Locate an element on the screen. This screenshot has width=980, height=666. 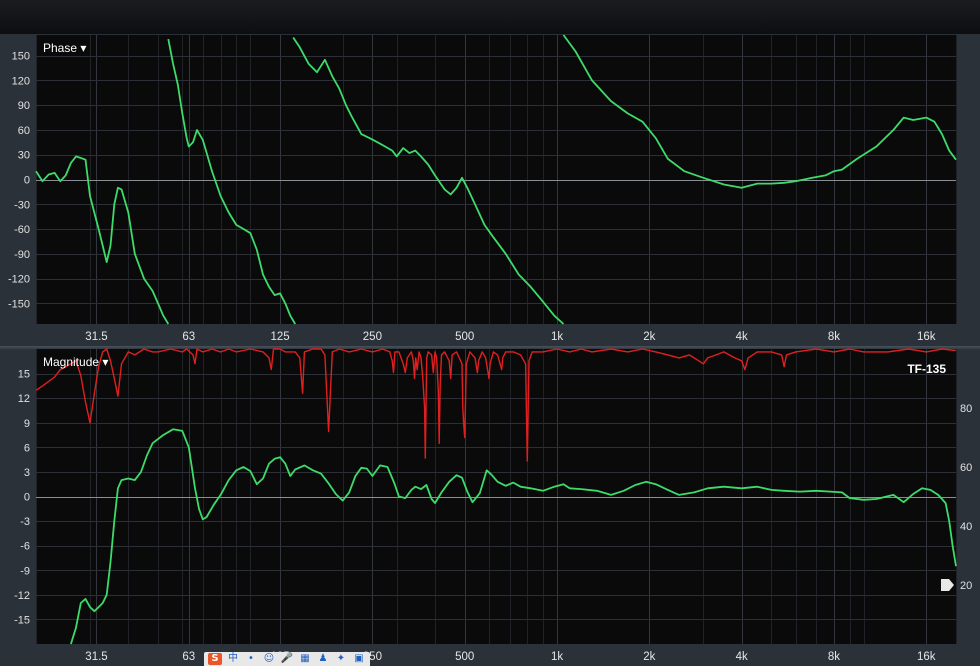
phase-x-tick-labels: 31.5 63 125 250 500 1k 2k 4k 8k 16k is located at coordinates (510, 337).